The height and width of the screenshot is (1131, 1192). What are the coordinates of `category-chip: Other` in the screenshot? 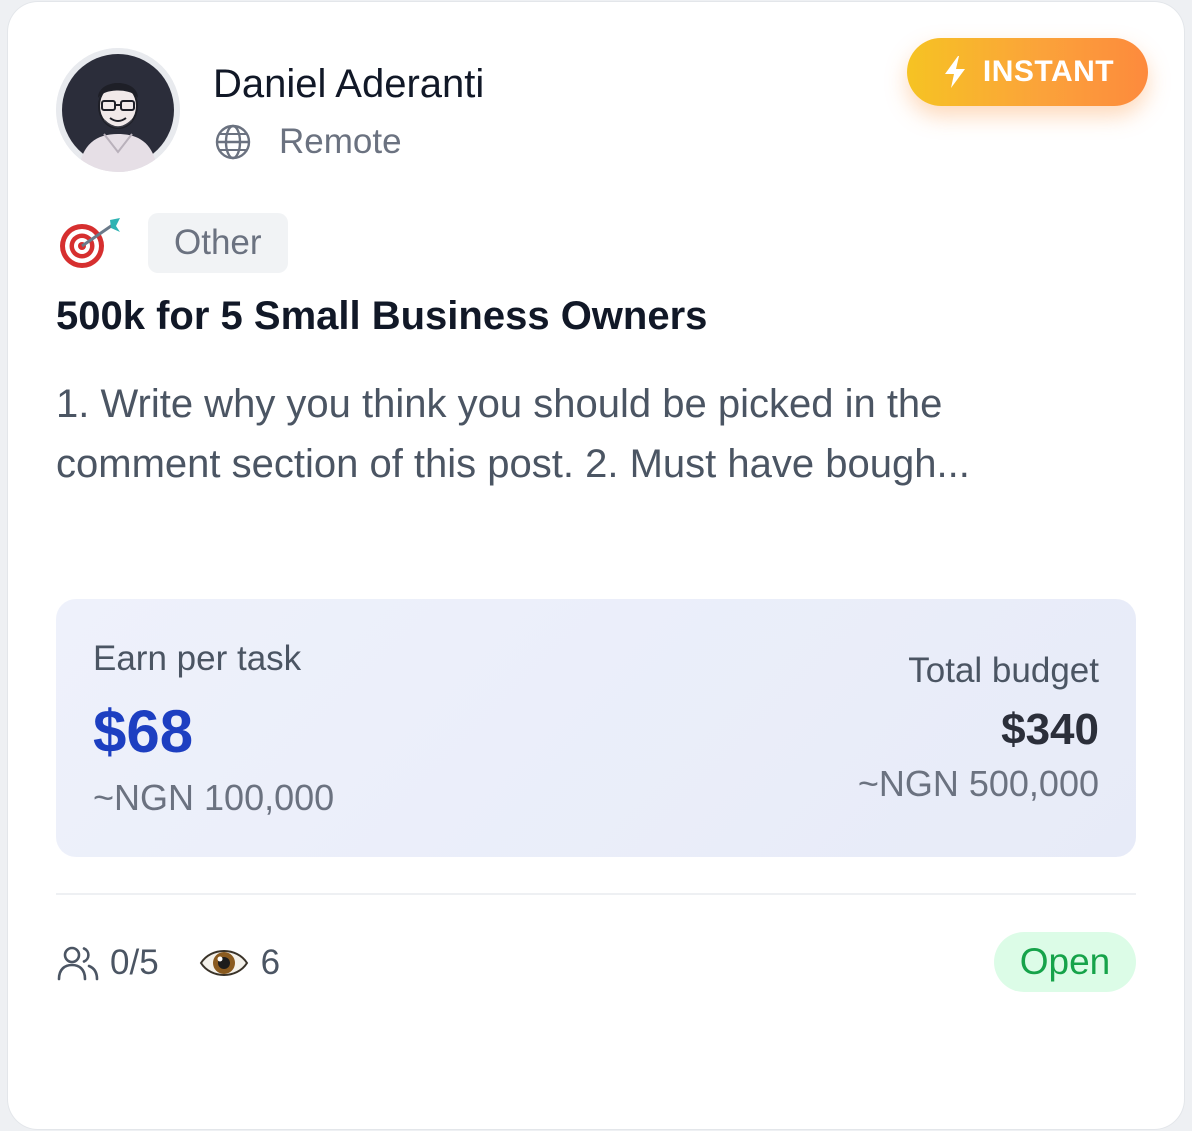 It's located at (218, 243).